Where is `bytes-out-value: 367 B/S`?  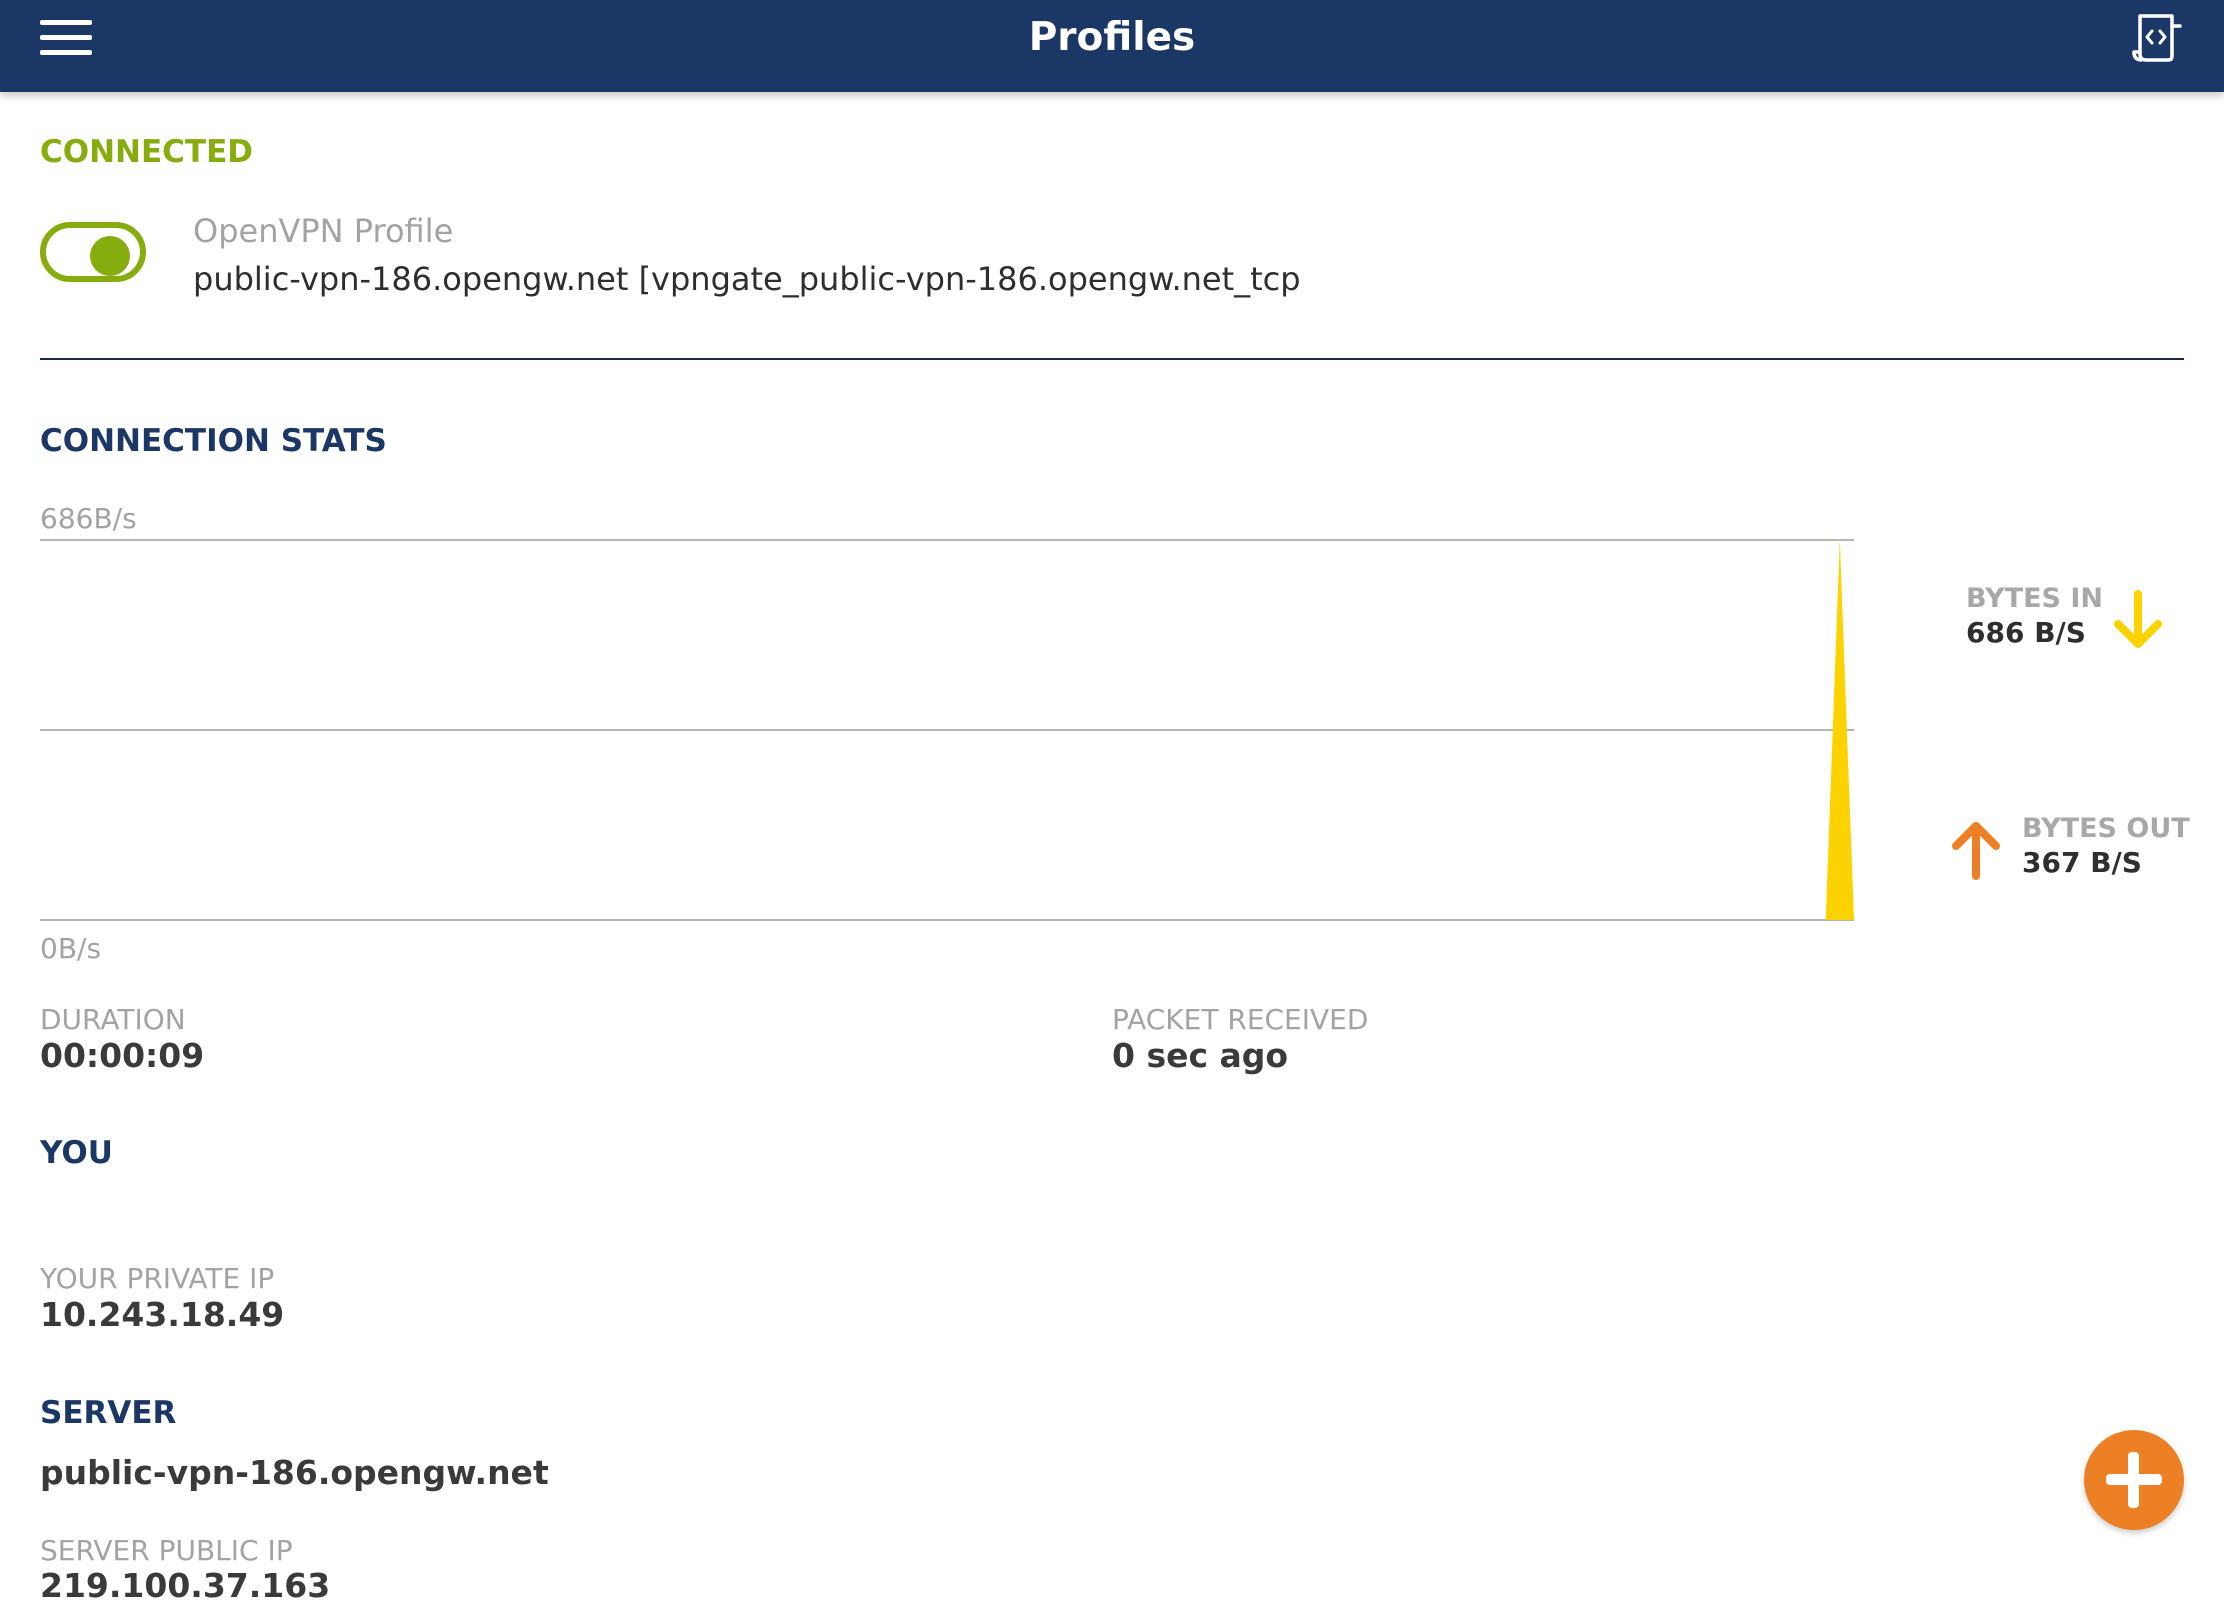 bytes-out-value: 367 B/S is located at coordinates (2082, 862).